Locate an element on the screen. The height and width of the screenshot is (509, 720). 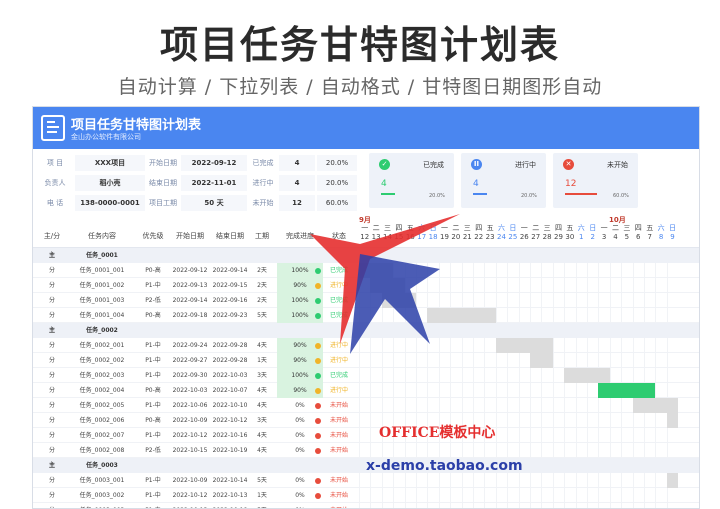
status-label: 已完成 is located at coordinates (339, 375).